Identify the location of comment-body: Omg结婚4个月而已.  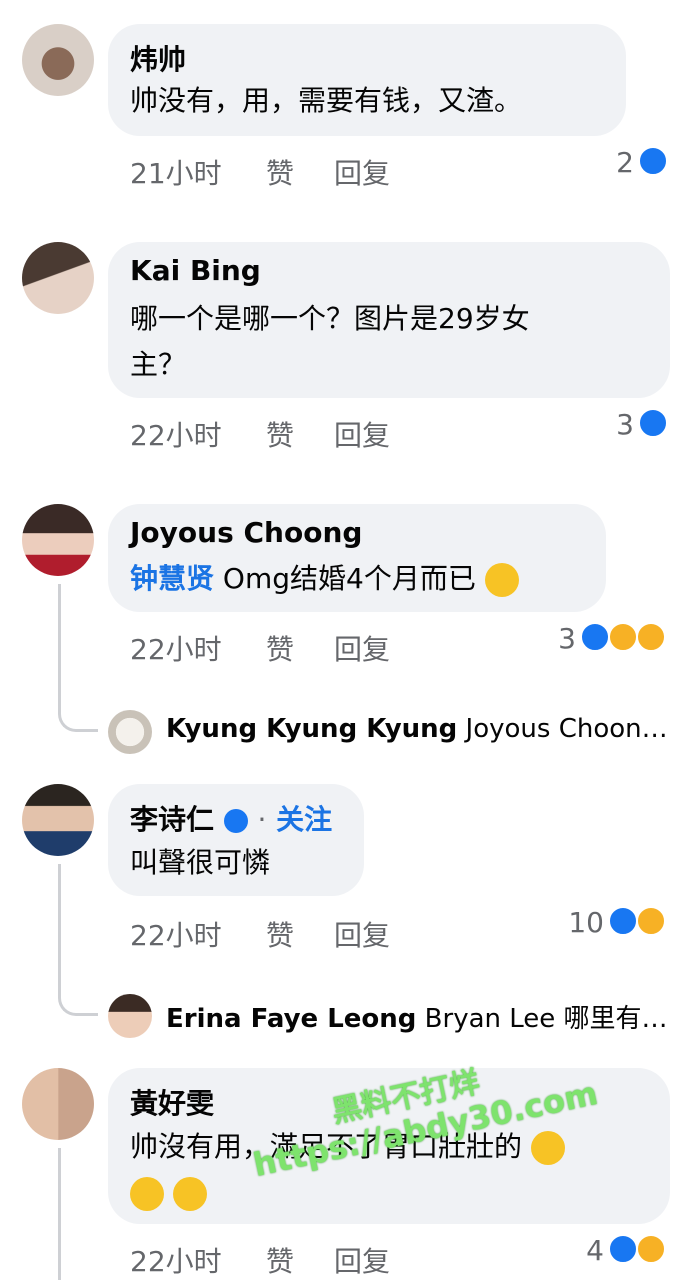
(345, 578).